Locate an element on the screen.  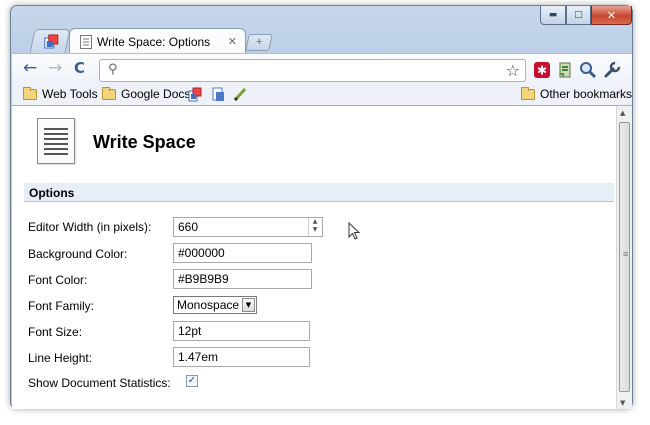
show-stats-checkbox: ✓ is located at coordinates (192, 381).